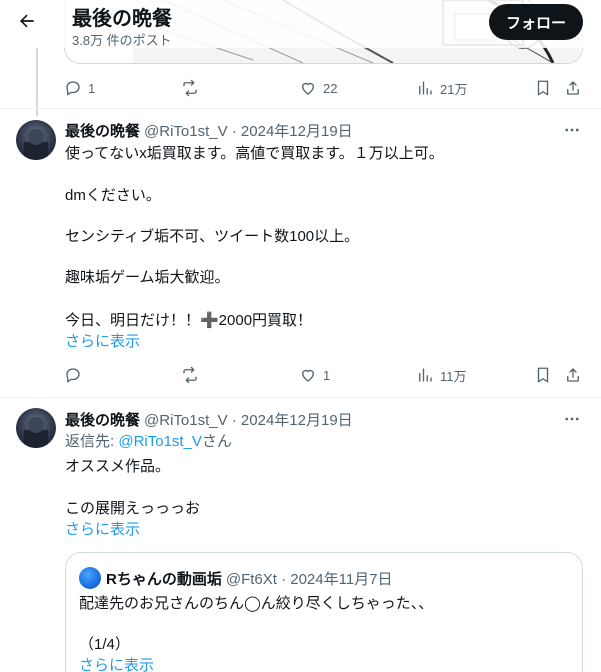 This screenshot has height=672, width=601. I want to click on thread-connector-line, so click(37, 82).